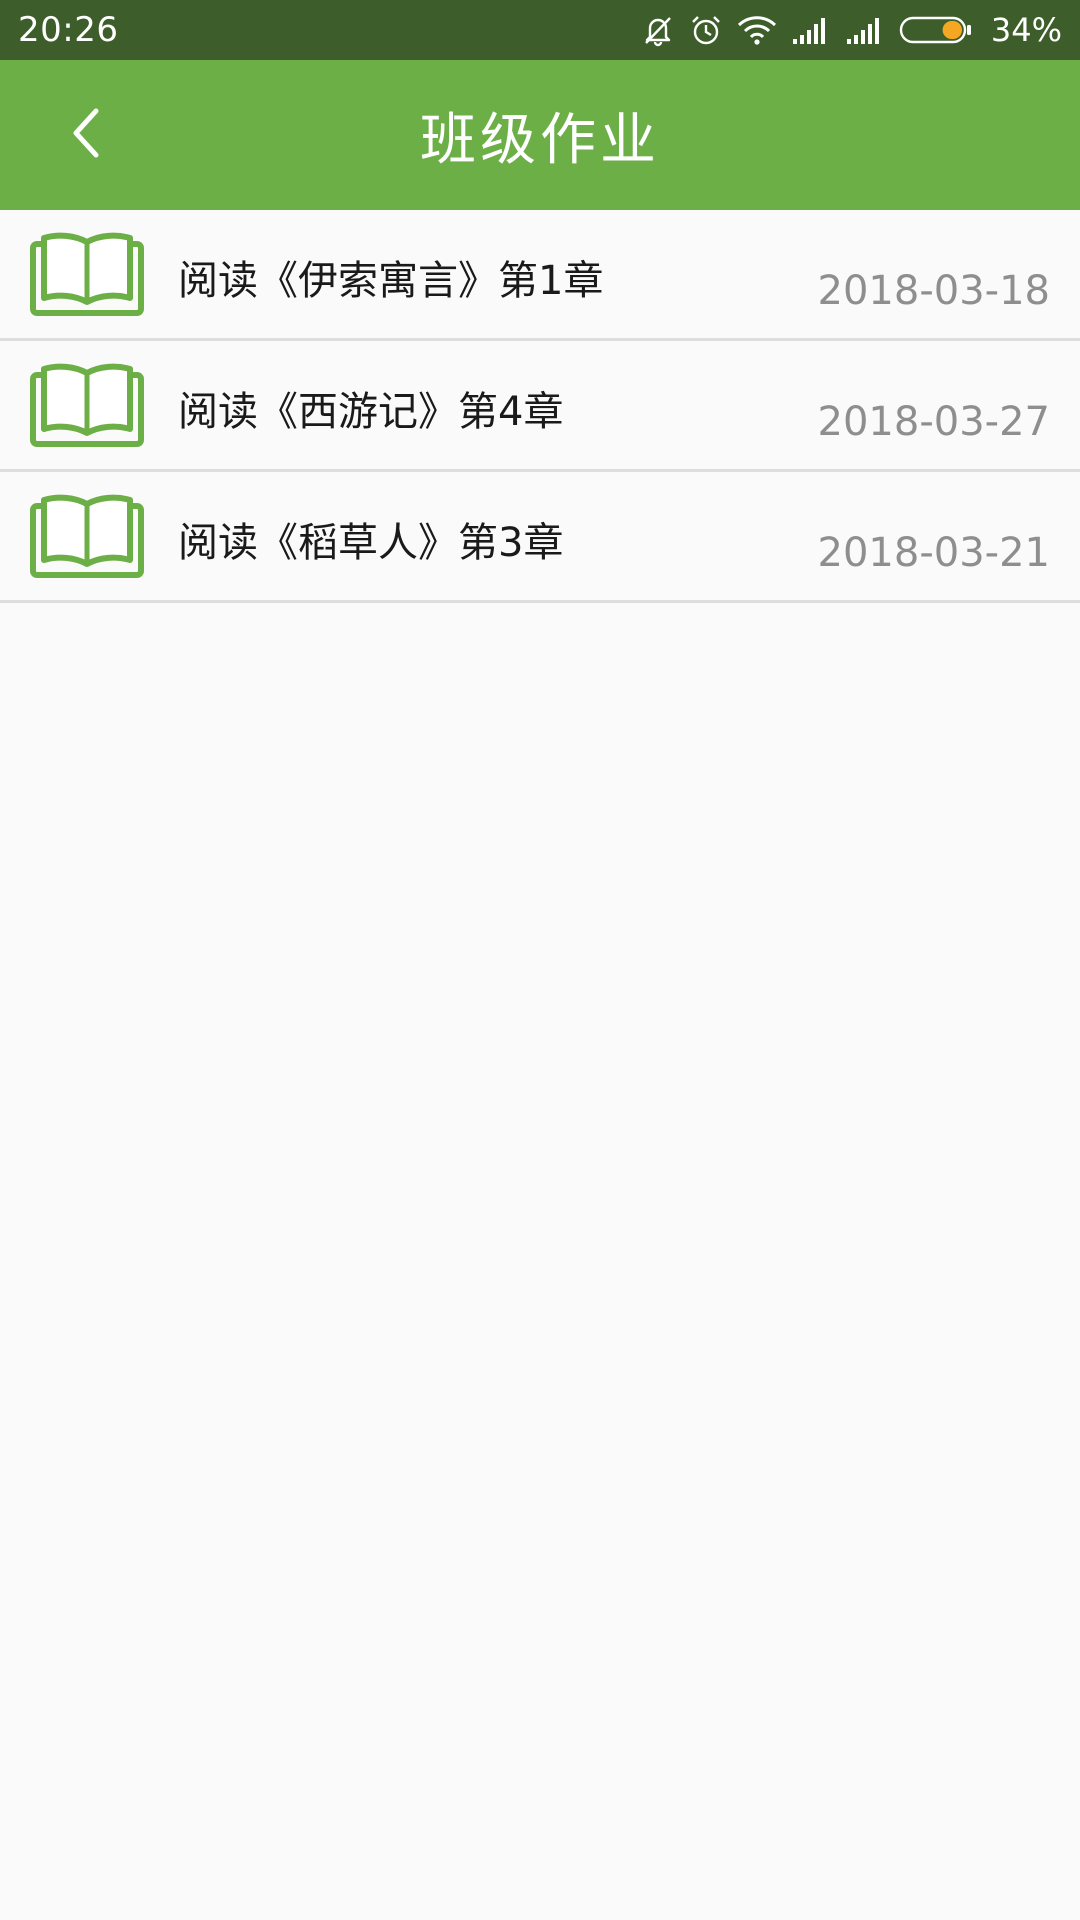 The height and width of the screenshot is (1920, 1080). I want to click on homework-item: 阅读《伊索寓言》第1章 2018-03-18, so click(540, 275).